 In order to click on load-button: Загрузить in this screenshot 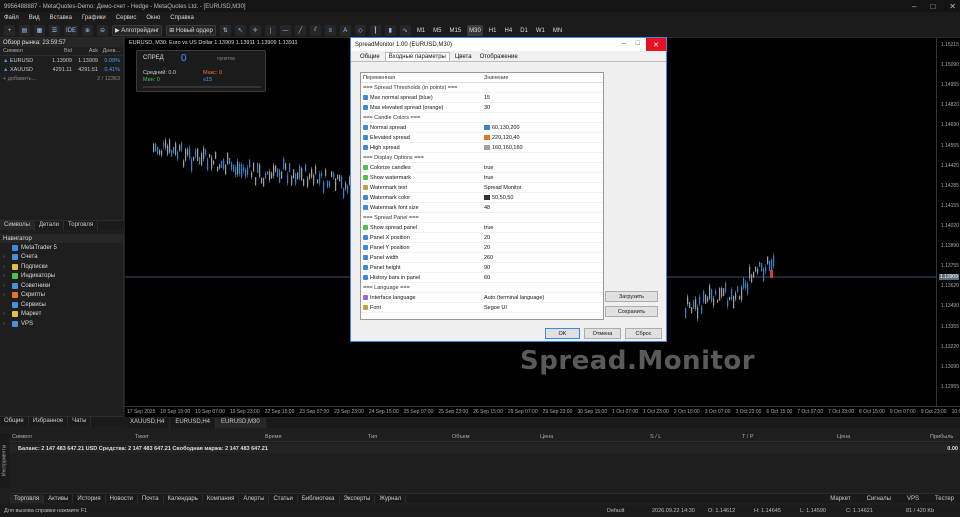, I will do `click(631, 296)`.